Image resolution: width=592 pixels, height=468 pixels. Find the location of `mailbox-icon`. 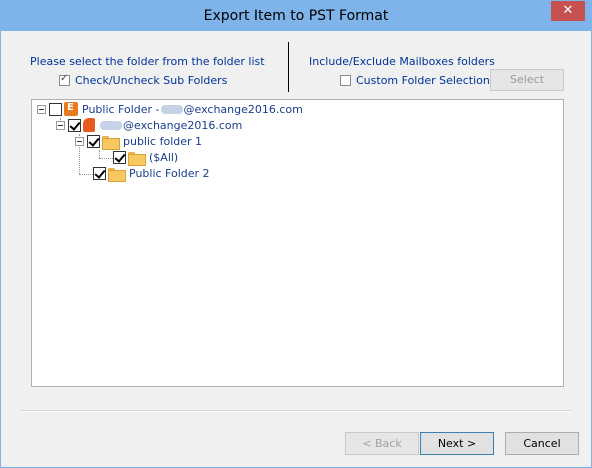

mailbox-icon is located at coordinates (89, 125).